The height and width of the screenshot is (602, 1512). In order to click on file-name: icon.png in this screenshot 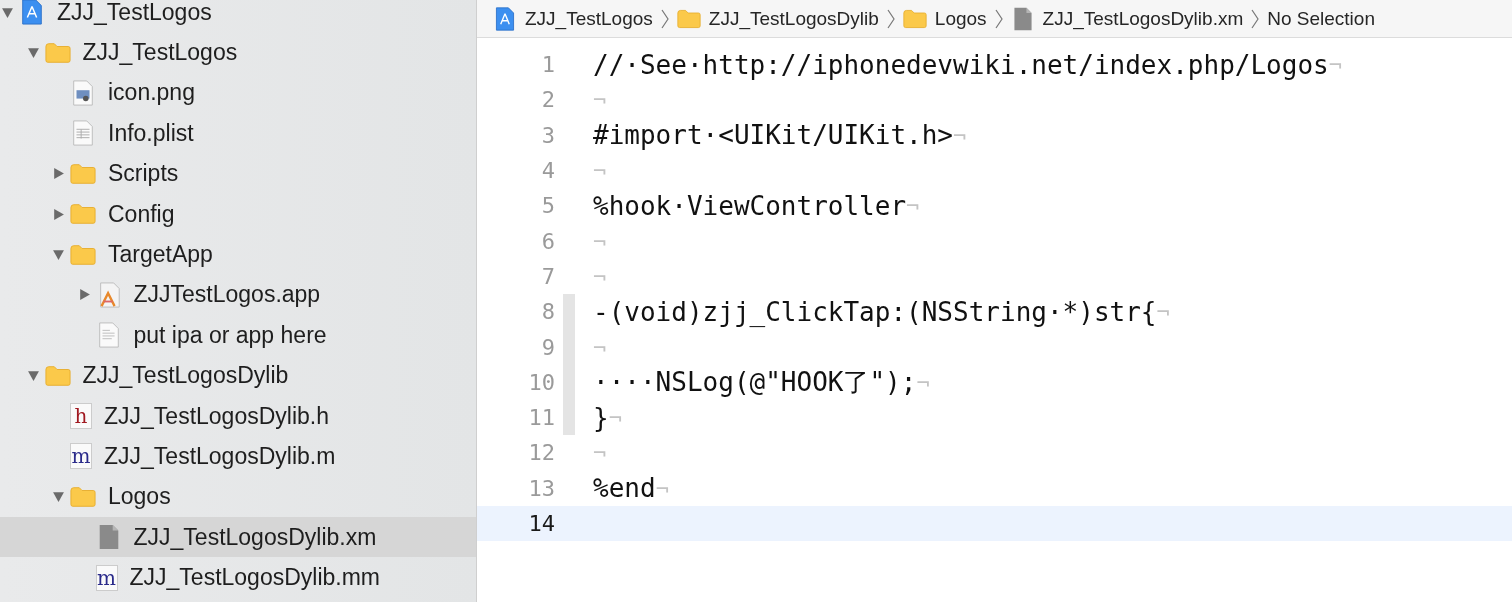, I will do `click(151, 93)`.